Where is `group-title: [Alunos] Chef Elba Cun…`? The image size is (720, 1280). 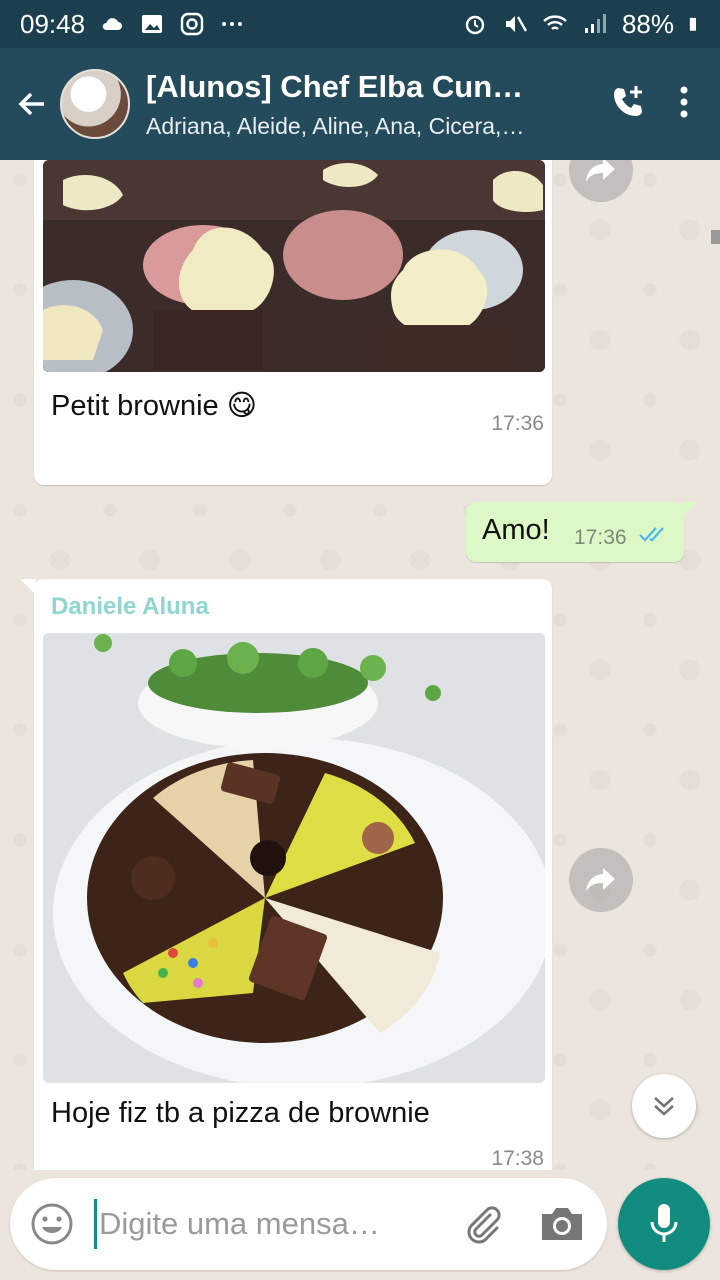 group-title: [Alunos] Chef Elba Cun… is located at coordinates (335, 86).